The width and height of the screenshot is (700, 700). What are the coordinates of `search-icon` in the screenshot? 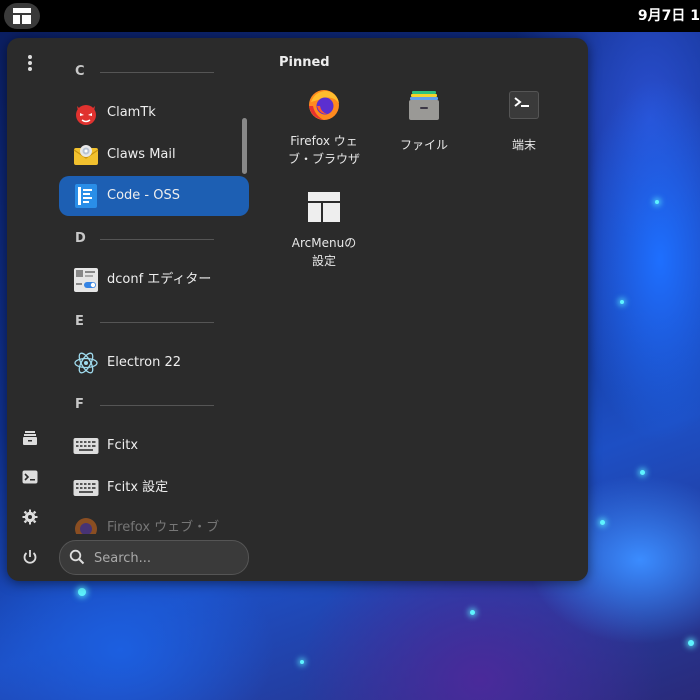 It's located at (77, 557).